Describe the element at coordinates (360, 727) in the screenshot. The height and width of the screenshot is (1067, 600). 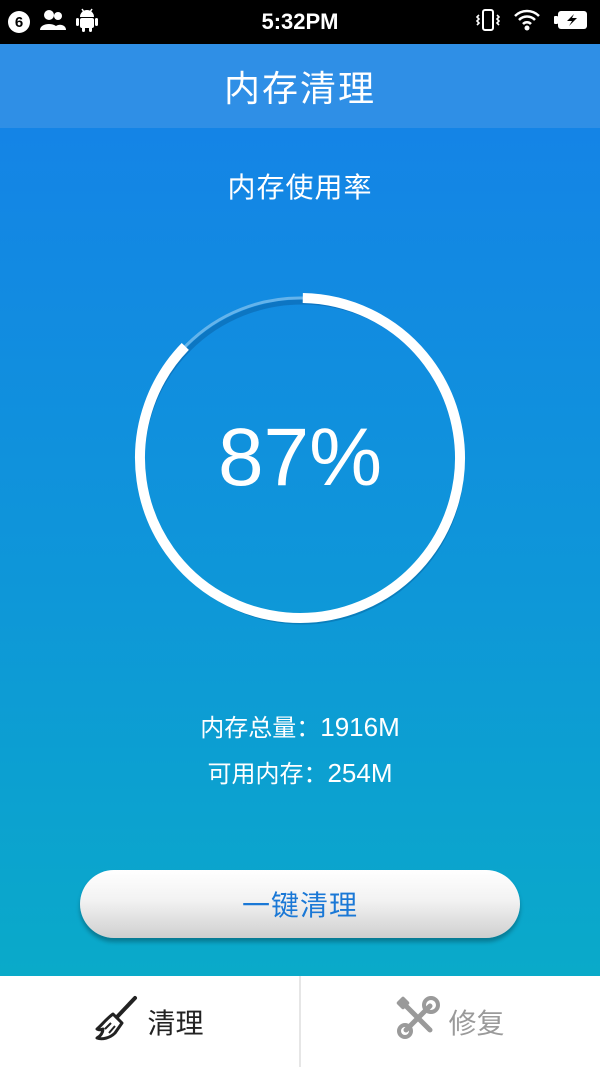
I see `total-memory-value: 1916M` at that location.